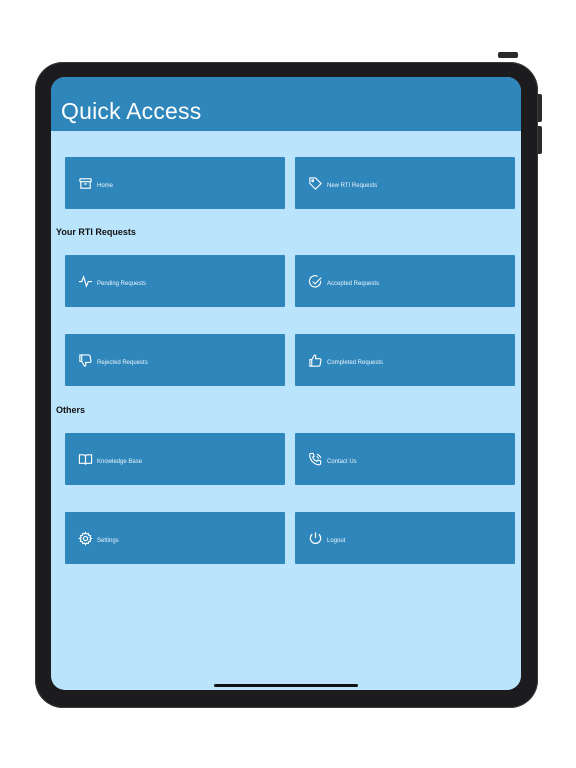 The image size is (576, 768). What do you see at coordinates (405, 360) in the screenshot?
I see `completed-requests-tile: Completed Requests` at bounding box center [405, 360].